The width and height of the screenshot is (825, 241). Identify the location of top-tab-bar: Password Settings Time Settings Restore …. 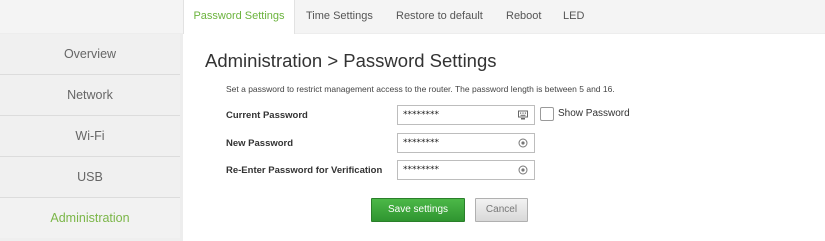
(412, 17).